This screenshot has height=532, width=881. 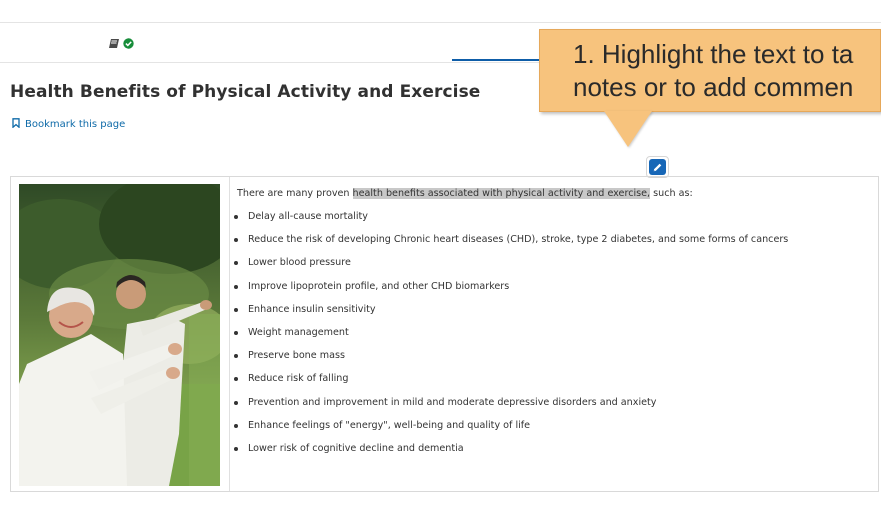 What do you see at coordinates (511, 265) in the screenshot?
I see `list-item: Lower blood pressure` at bounding box center [511, 265].